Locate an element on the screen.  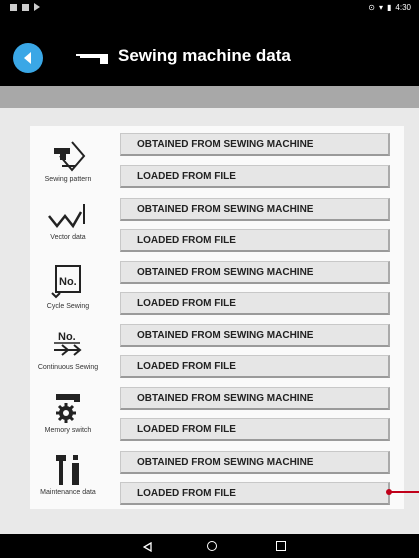
row-label: Maintenance data is located at coordinates (68, 492).